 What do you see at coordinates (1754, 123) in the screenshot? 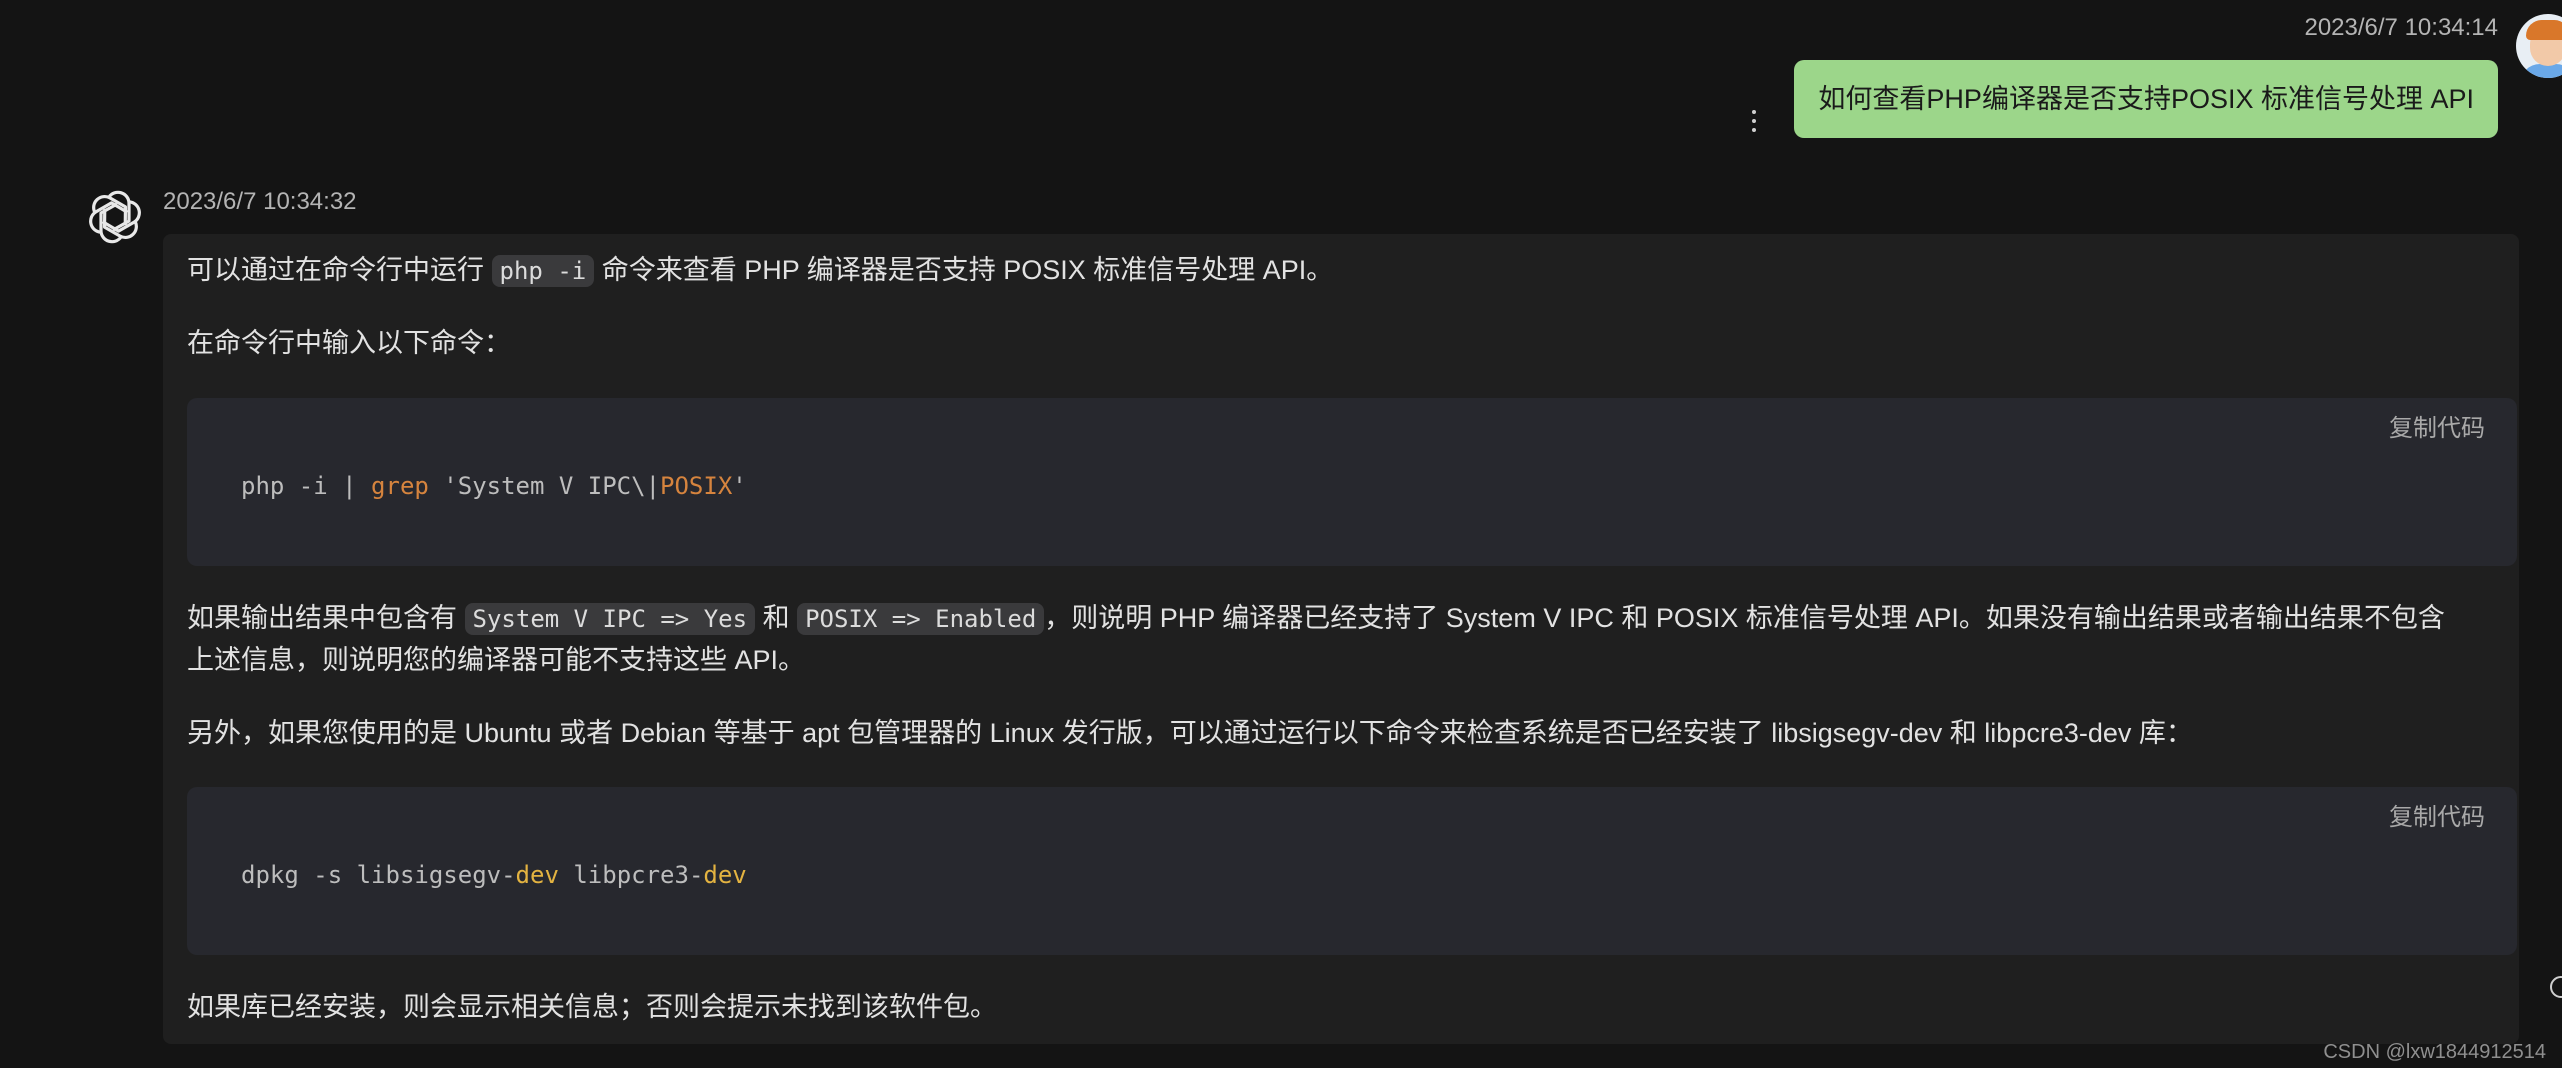
I see `more-options-icon` at bounding box center [1754, 123].